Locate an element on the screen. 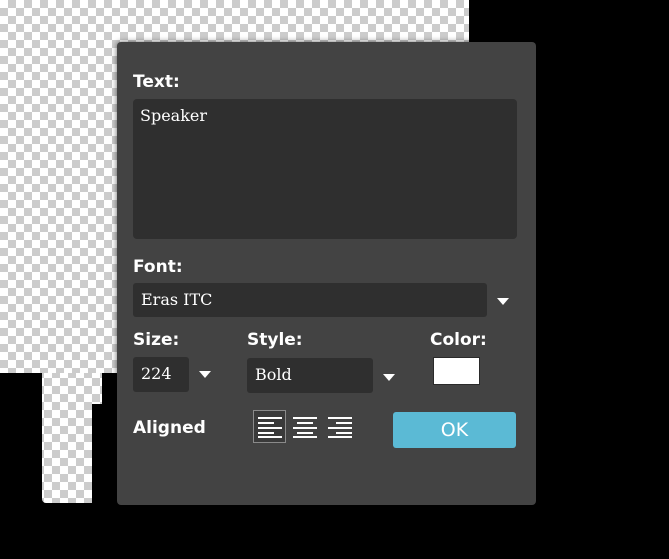 This screenshot has height=559, width=669. align-center-icon is located at coordinates (304, 427).